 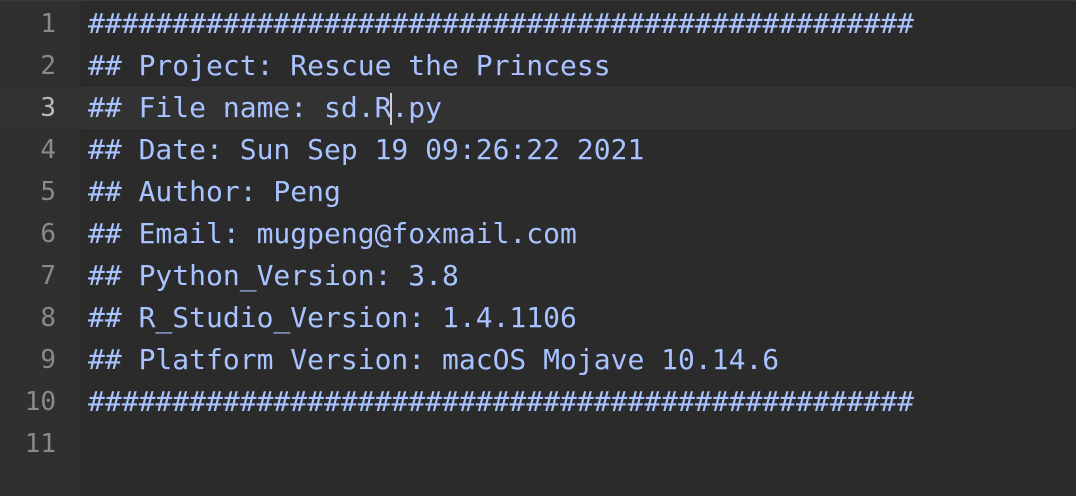 What do you see at coordinates (538, 444) in the screenshot?
I see `editor-line-11: 11` at bounding box center [538, 444].